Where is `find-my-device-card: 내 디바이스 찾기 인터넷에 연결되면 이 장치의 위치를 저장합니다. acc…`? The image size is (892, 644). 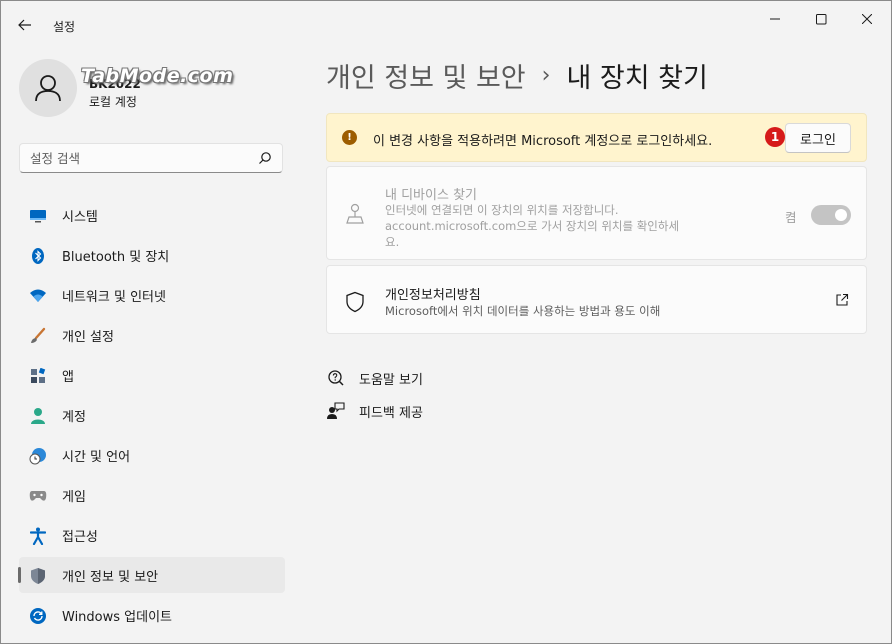 find-my-device-card: 내 디바이스 찾기 인터넷에 연결되면 이 장치의 위치를 저장합니다. acc… is located at coordinates (596, 213).